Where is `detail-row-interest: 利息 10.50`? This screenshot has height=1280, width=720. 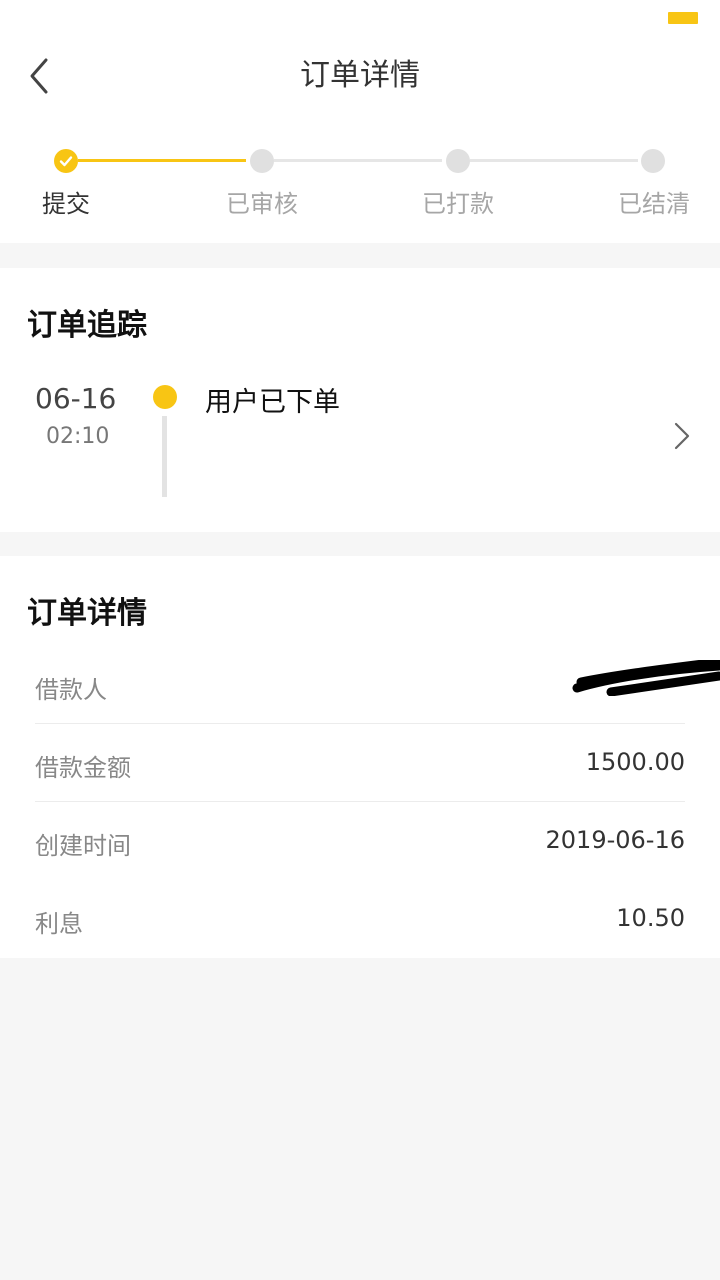
detail-row-interest: 利息 10.50 is located at coordinates (360, 919).